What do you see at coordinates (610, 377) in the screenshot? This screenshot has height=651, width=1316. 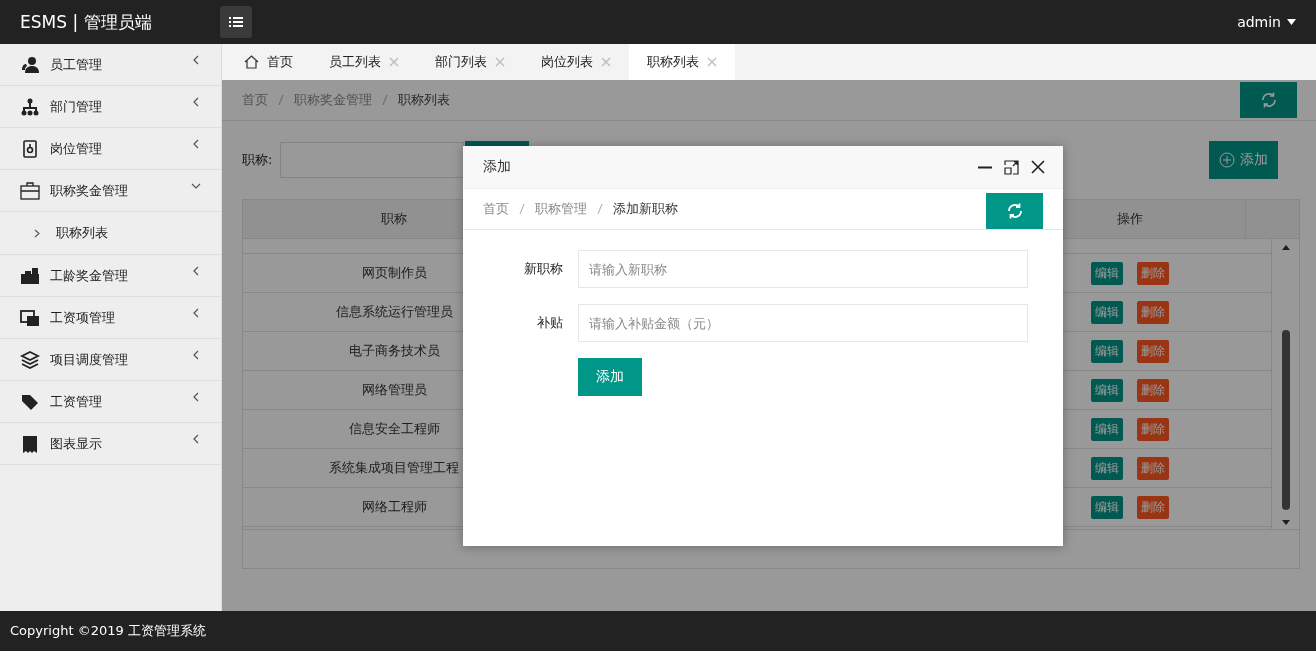 I see `submit-button: 添加` at bounding box center [610, 377].